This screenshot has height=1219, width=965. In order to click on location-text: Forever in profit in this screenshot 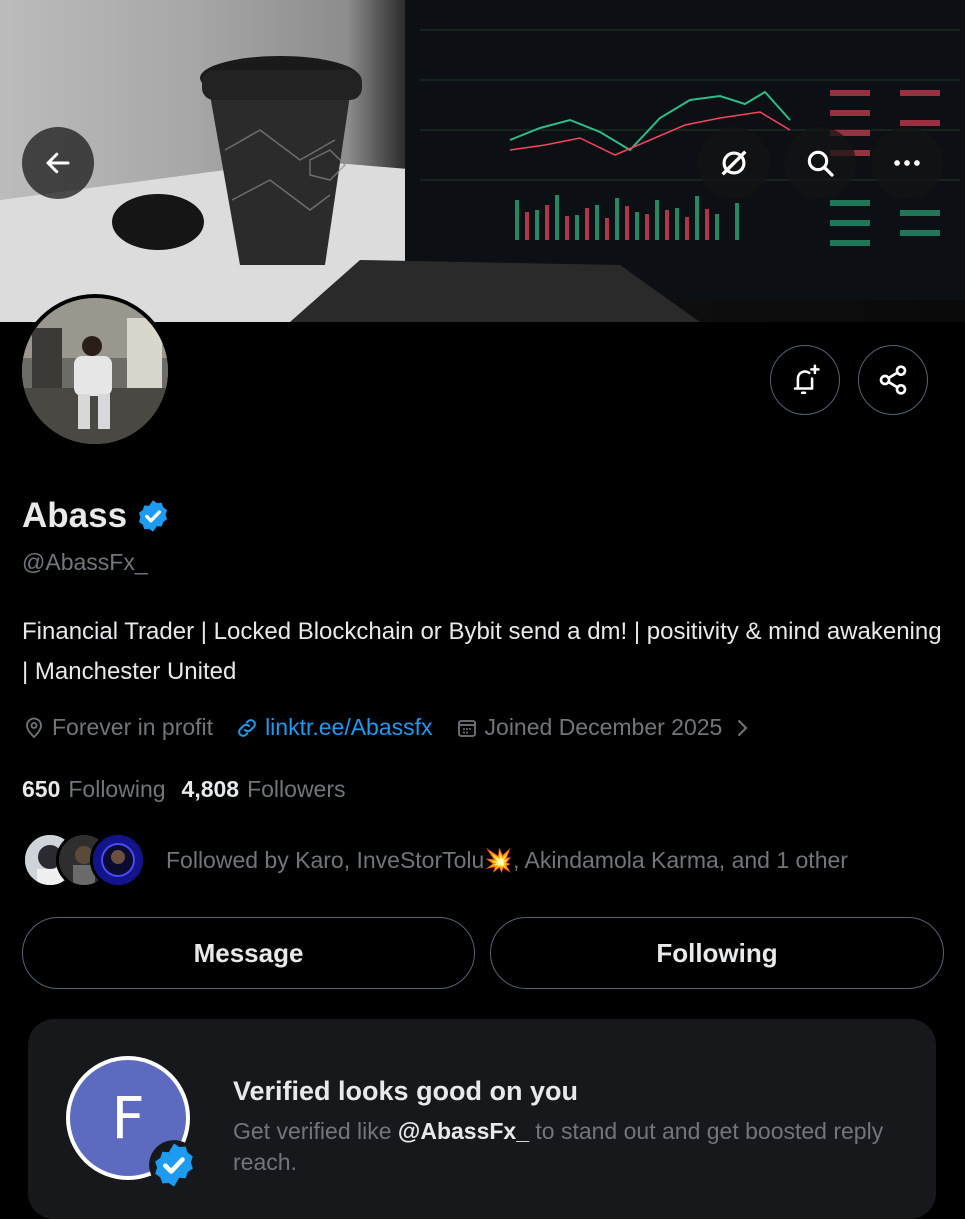, I will do `click(133, 727)`.